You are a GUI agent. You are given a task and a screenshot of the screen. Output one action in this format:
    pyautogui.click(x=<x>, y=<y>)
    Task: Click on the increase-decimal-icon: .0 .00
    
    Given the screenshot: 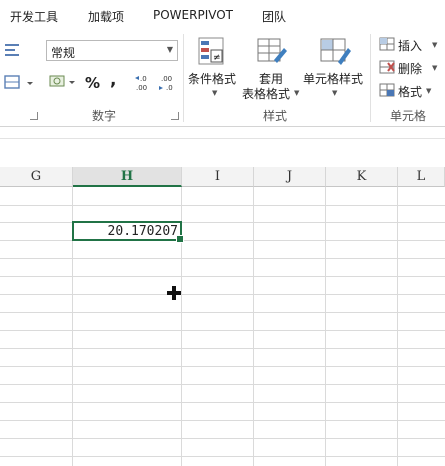 What is the action you would take?
    pyautogui.click(x=144, y=83)
    